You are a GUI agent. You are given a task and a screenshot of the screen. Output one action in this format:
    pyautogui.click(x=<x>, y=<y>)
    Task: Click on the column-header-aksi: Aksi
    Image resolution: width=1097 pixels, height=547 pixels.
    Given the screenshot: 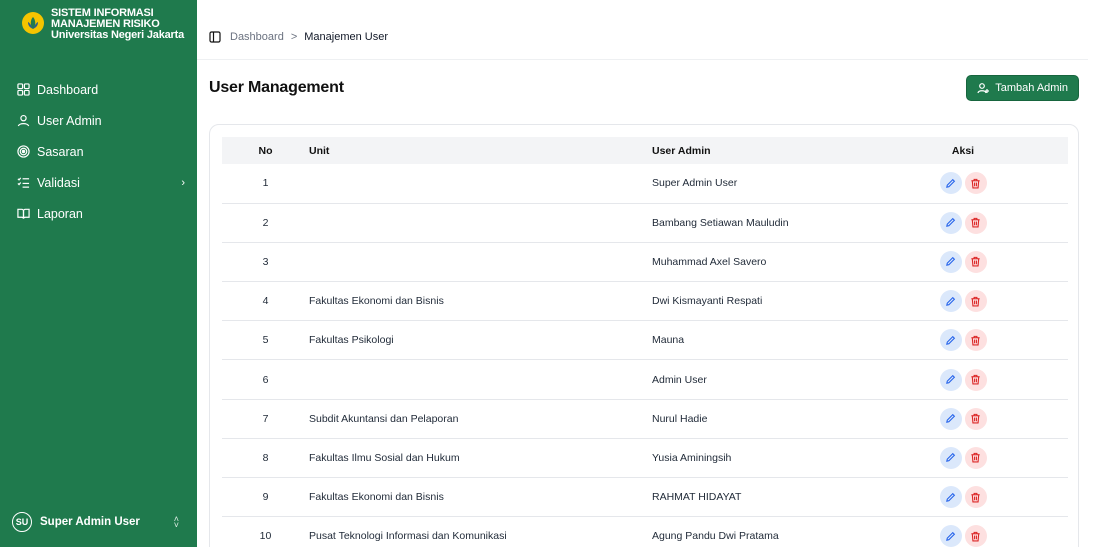 What is the action you would take?
    pyautogui.click(x=963, y=150)
    